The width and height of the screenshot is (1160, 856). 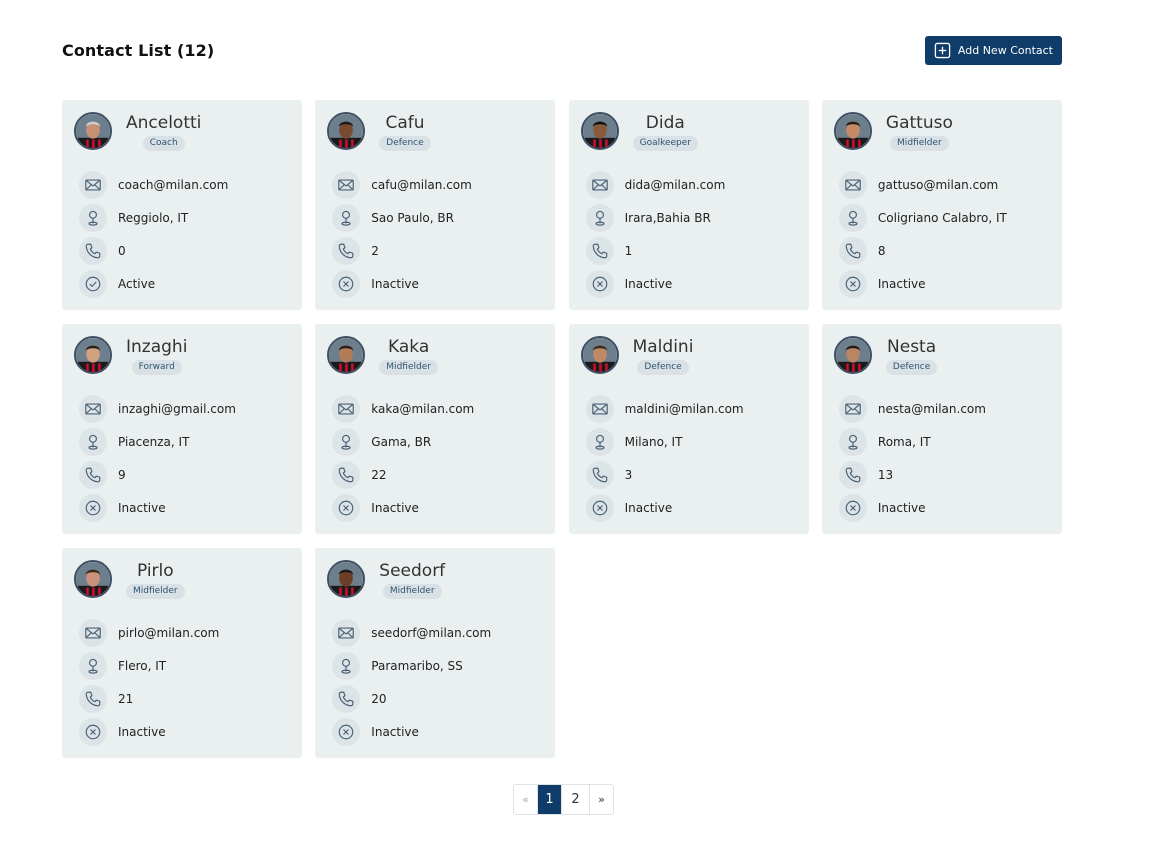 I want to click on role-badge: Coach, so click(x=163, y=143).